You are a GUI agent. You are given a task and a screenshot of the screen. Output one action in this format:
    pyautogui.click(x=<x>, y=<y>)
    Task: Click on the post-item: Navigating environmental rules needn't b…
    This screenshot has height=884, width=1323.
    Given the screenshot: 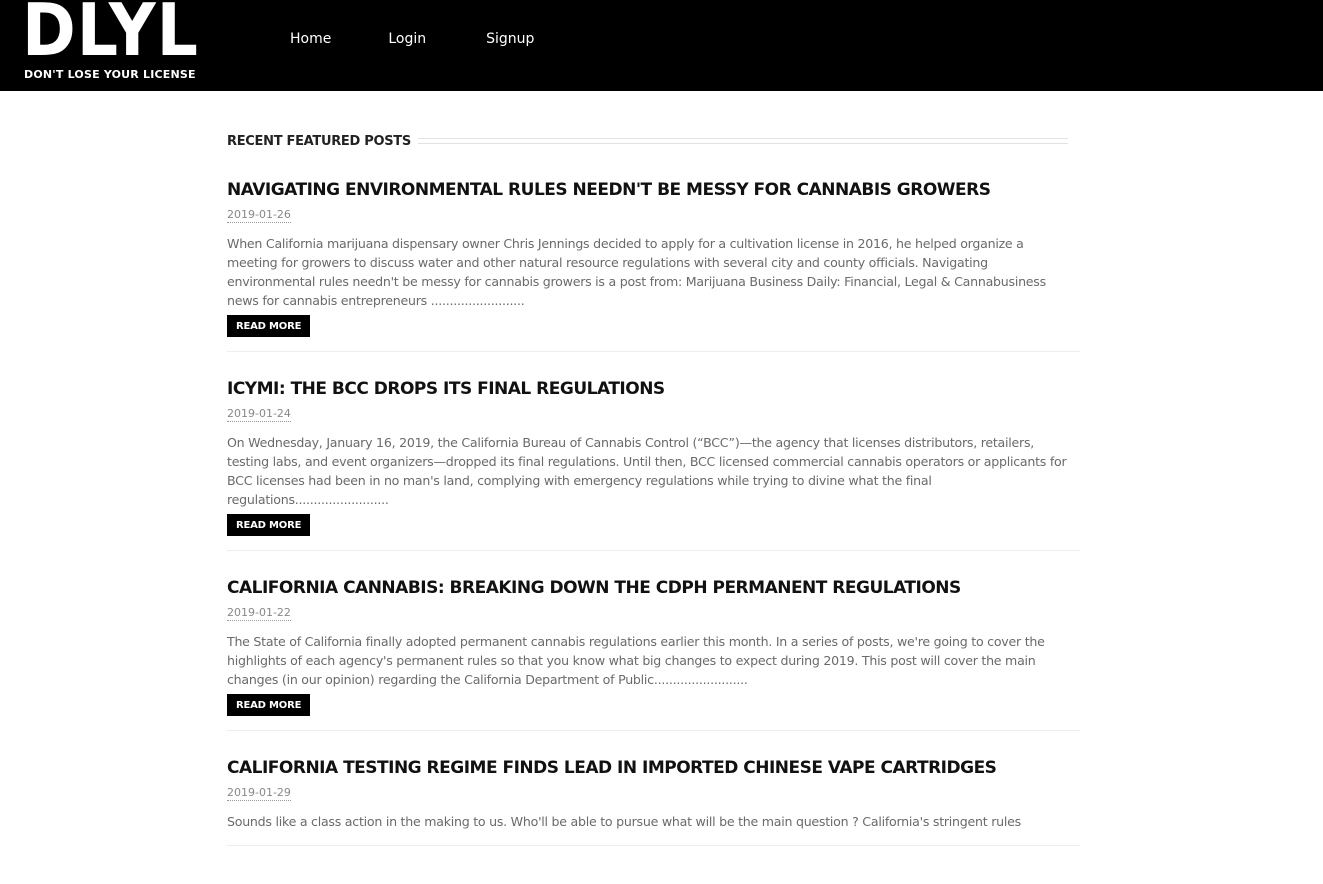 What is the action you would take?
    pyautogui.click(x=653, y=265)
    